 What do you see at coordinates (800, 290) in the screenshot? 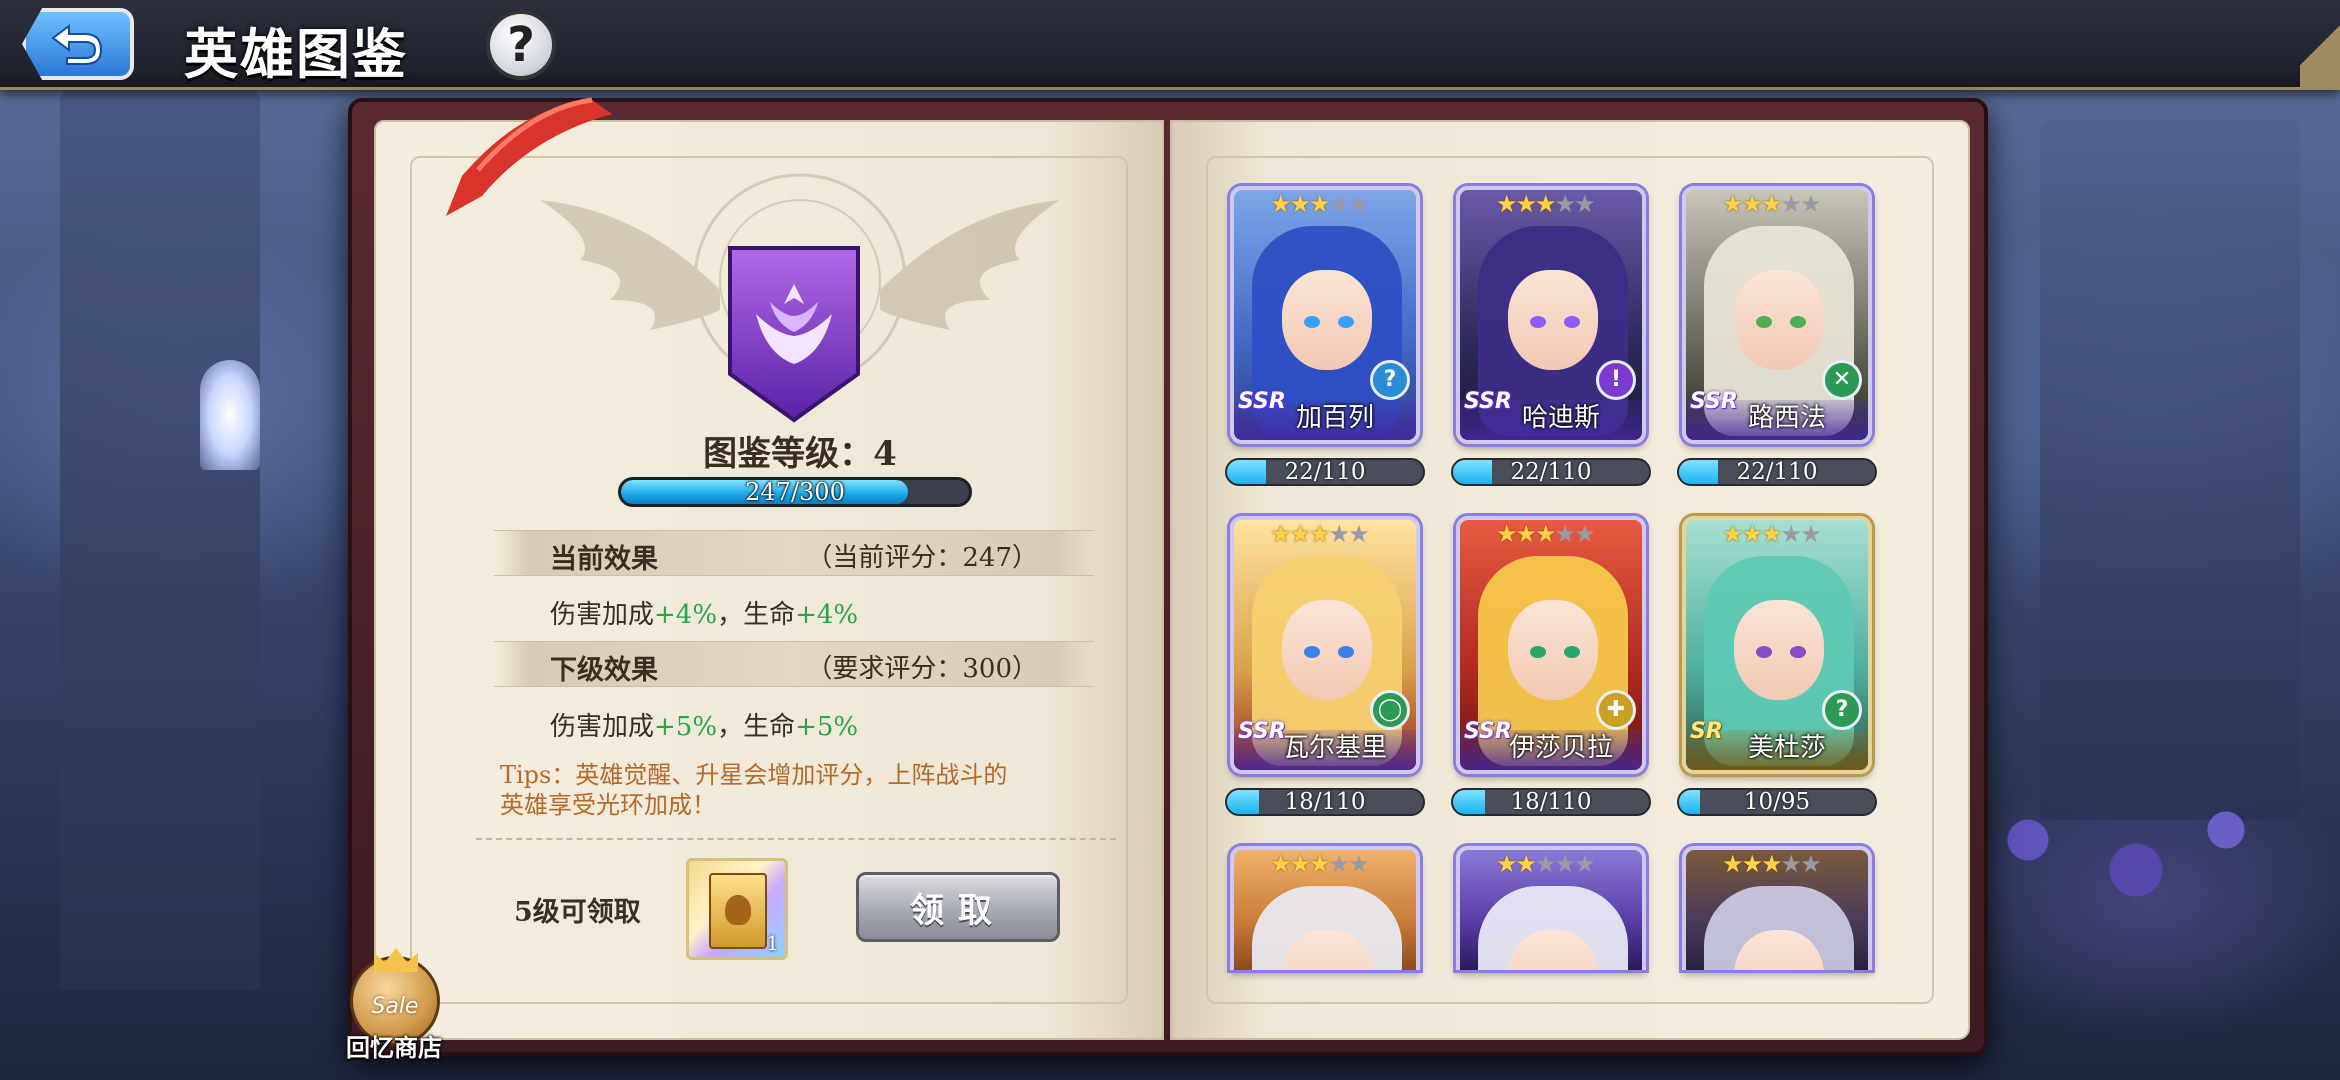
I see `collection-emblem` at bounding box center [800, 290].